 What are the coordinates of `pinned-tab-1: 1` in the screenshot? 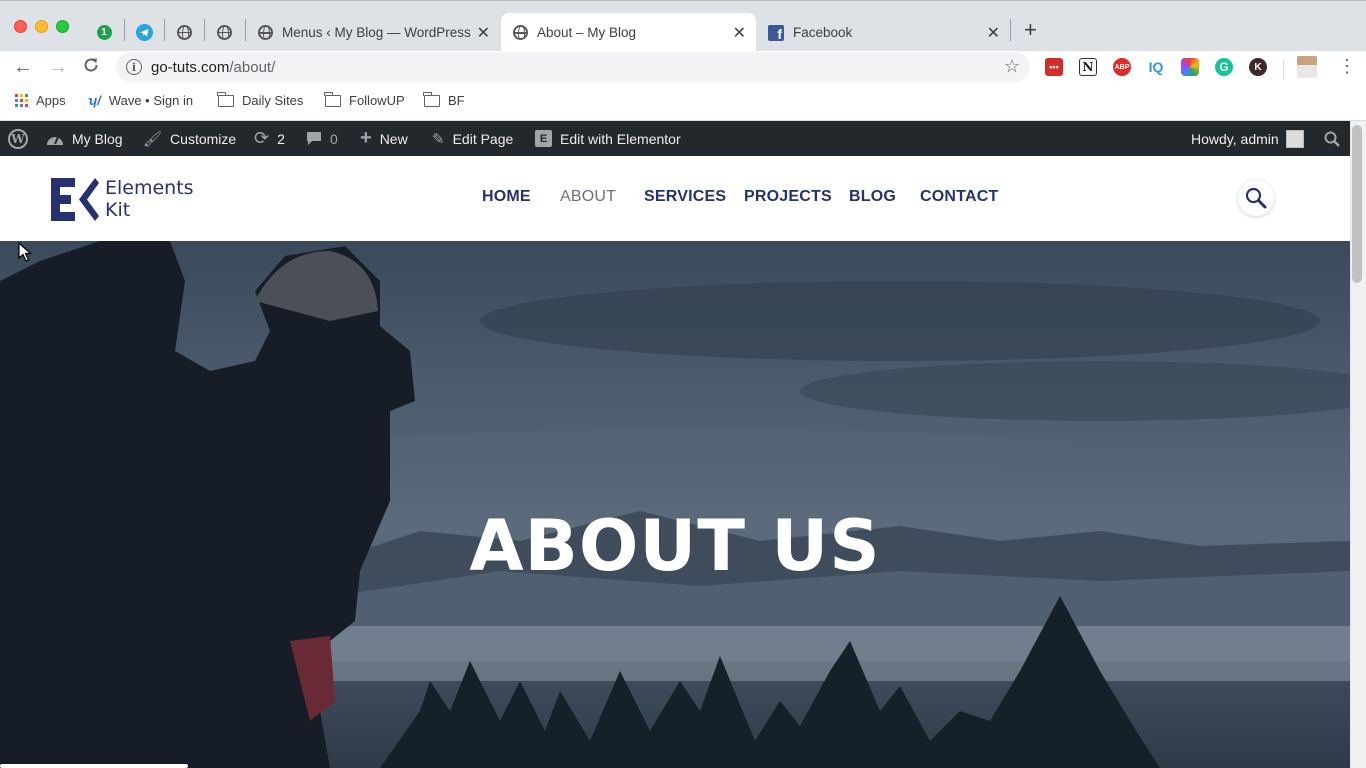 It's located at (104, 32).